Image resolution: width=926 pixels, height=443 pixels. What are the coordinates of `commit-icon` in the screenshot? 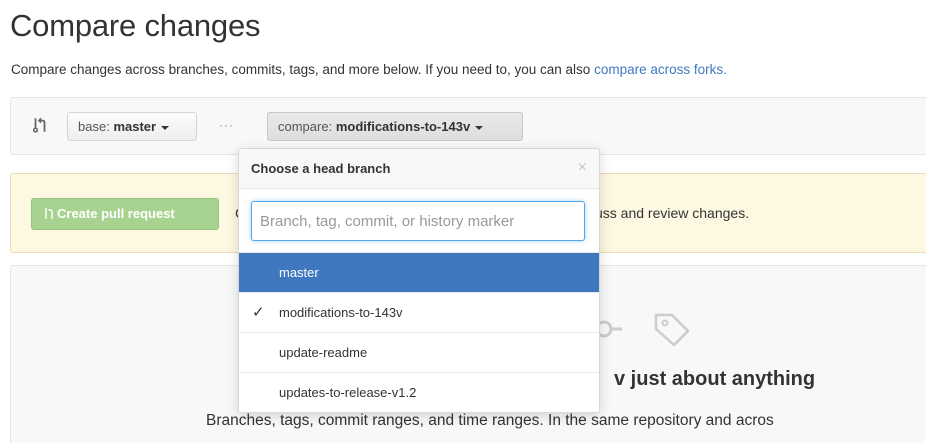 It's located at (609, 329).